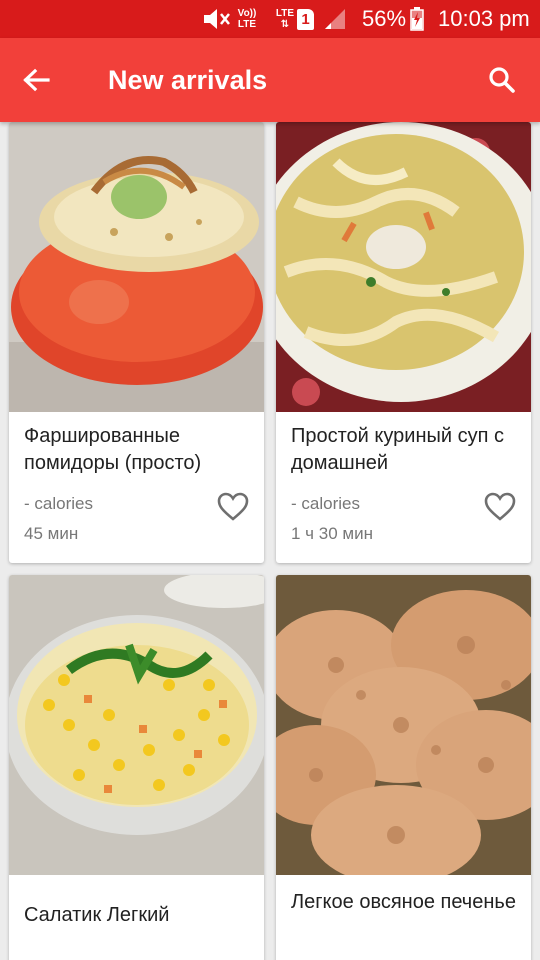  I want to click on recipe-time: 45 мин, so click(51, 533).